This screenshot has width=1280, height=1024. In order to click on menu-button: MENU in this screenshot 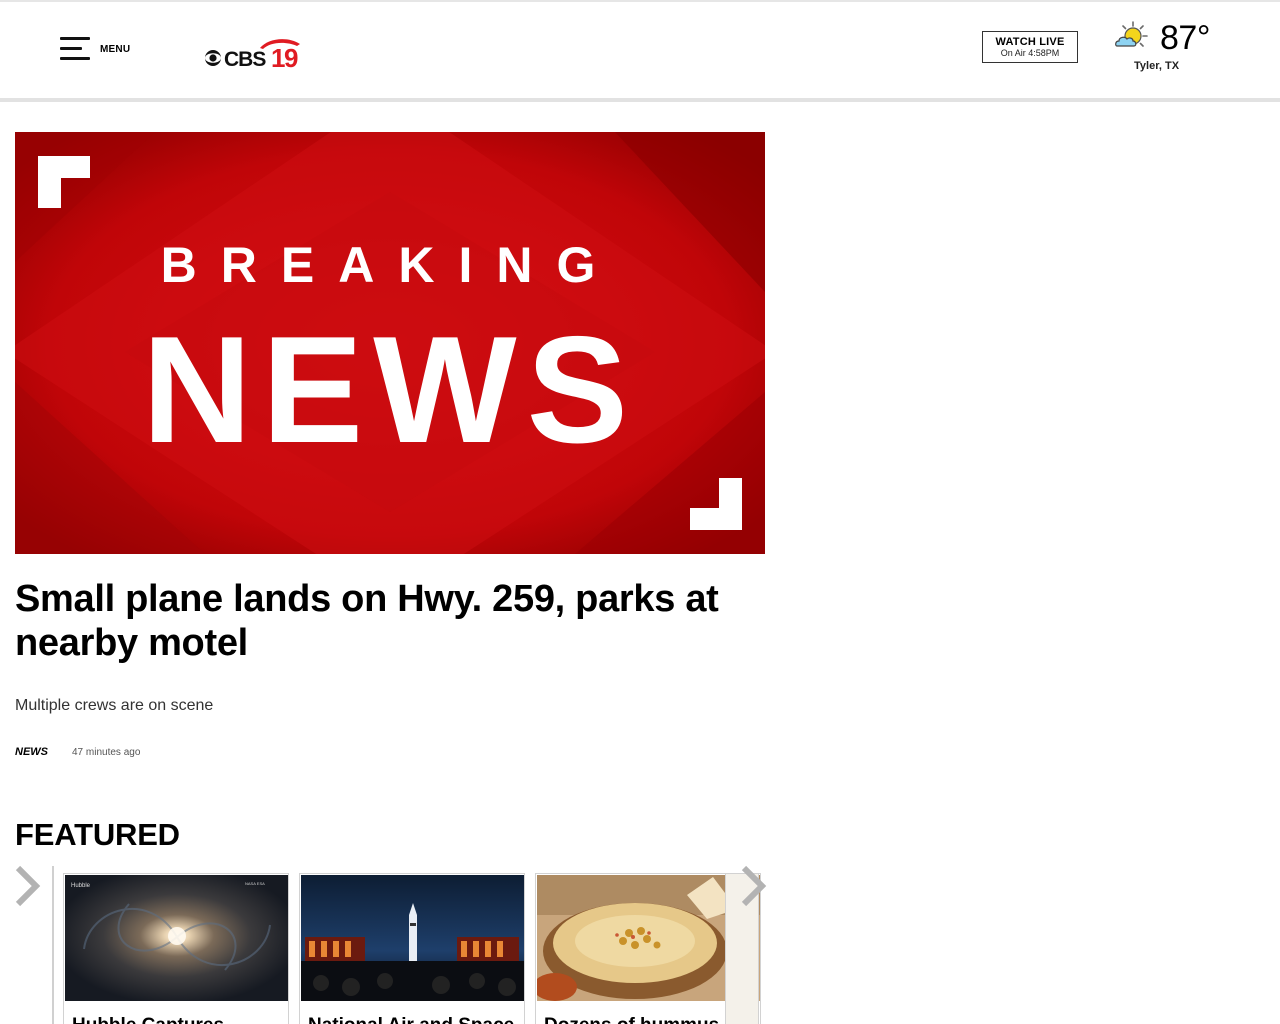, I will do `click(95, 49)`.